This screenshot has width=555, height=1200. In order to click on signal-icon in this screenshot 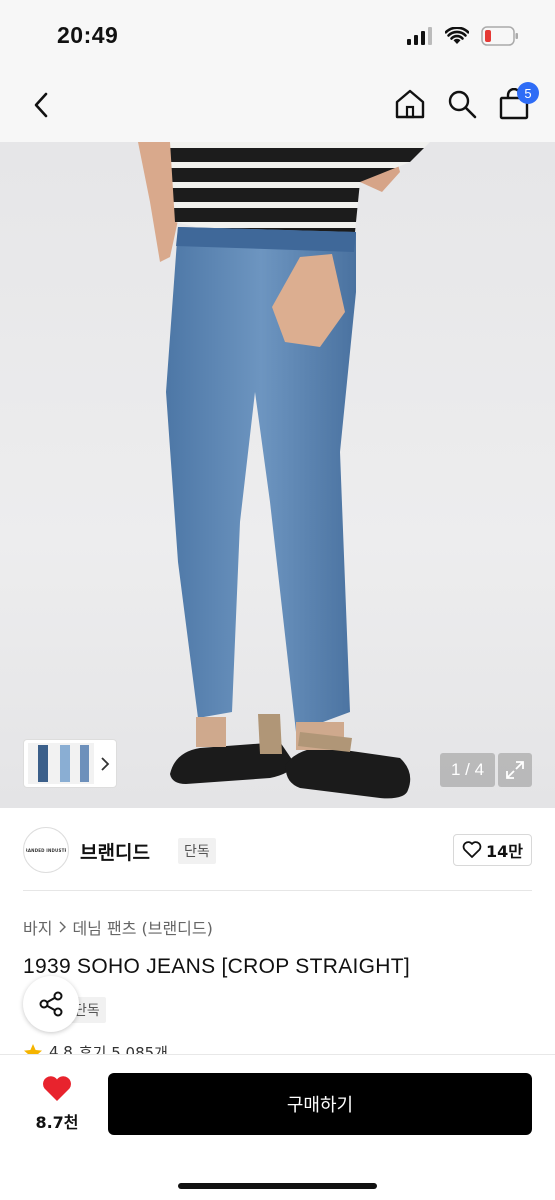, I will do `click(420, 38)`.